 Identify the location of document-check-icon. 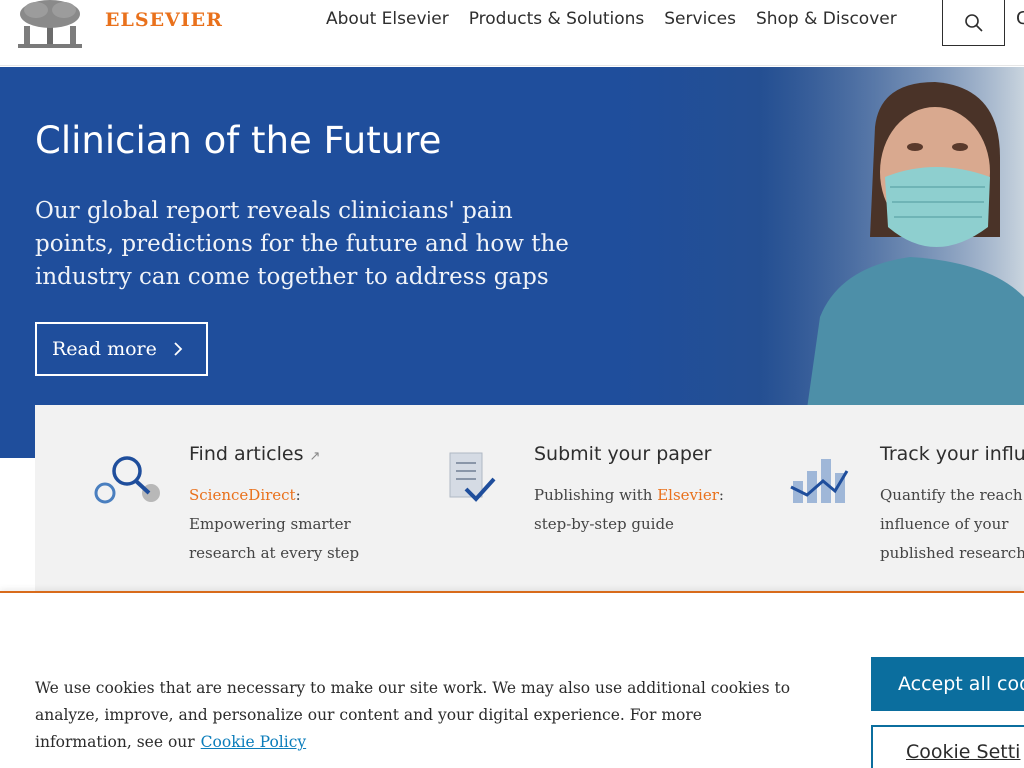
(472, 477).